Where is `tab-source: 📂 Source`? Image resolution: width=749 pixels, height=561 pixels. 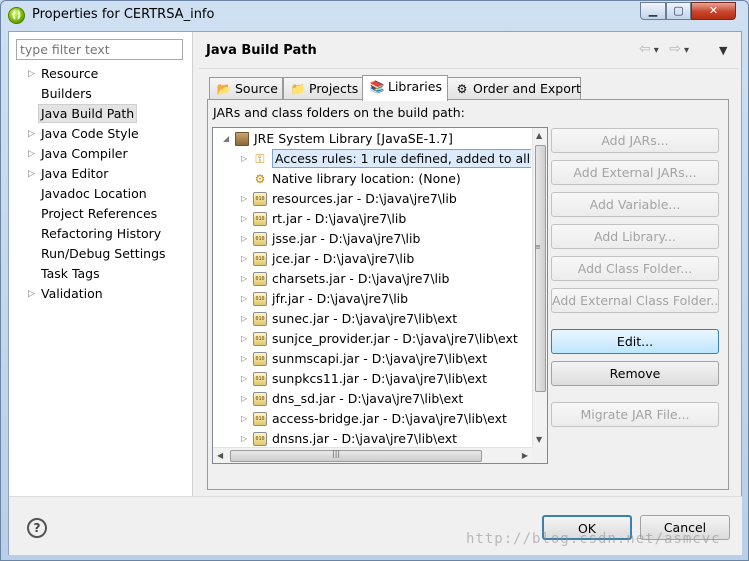 tab-source: 📂 Source is located at coordinates (246, 88).